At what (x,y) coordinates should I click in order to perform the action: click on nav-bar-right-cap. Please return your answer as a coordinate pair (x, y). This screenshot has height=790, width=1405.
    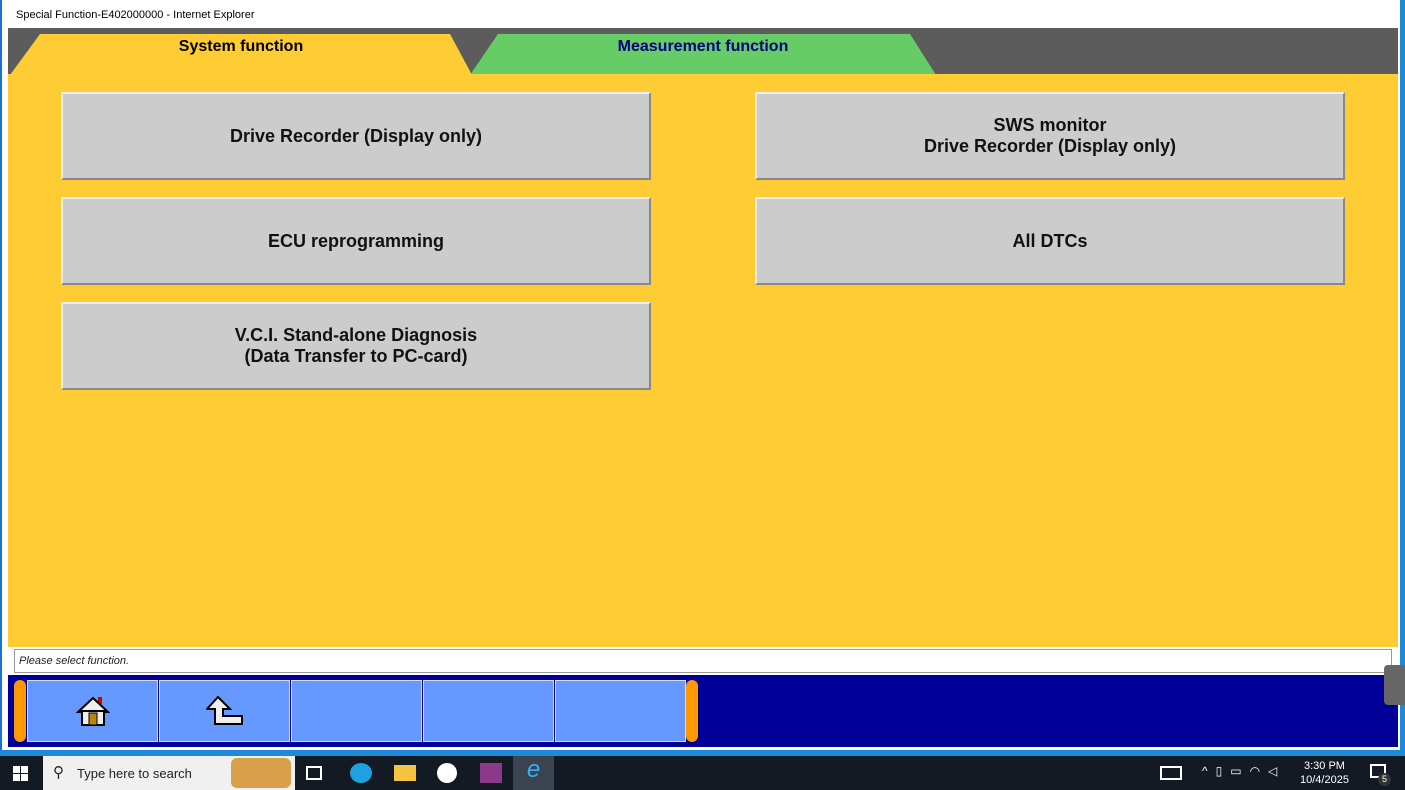
    Looking at the image, I should click on (692, 711).